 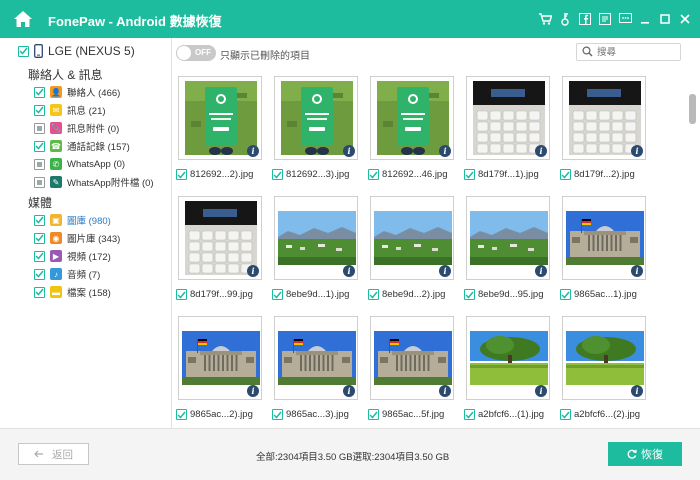 I want to click on home-button, so click(x=23, y=19).